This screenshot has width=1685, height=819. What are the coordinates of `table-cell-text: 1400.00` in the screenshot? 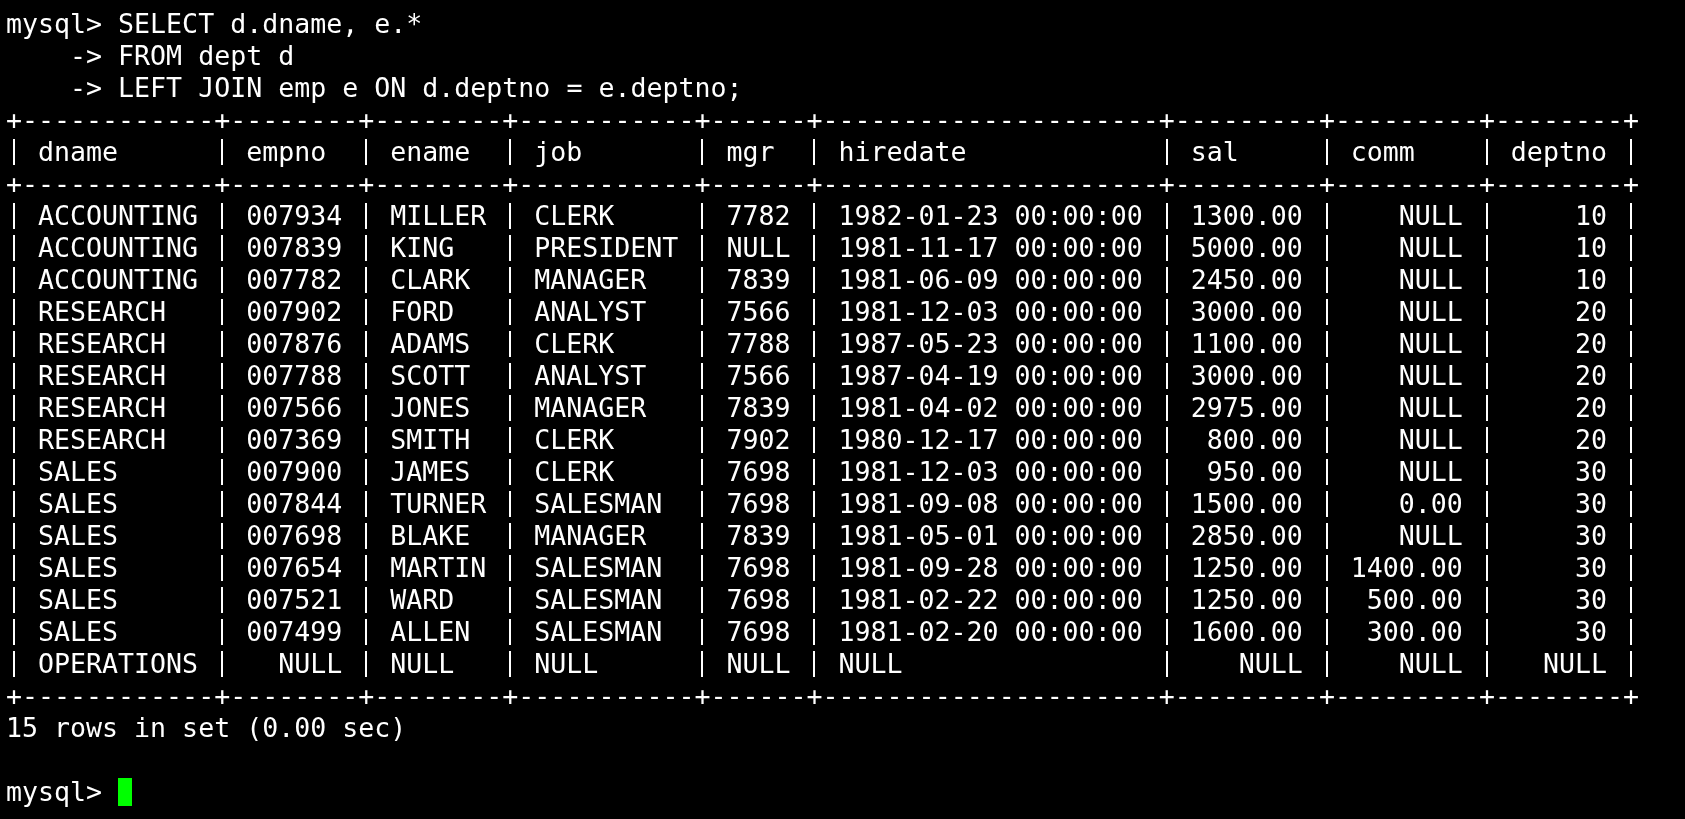 It's located at (1406, 568).